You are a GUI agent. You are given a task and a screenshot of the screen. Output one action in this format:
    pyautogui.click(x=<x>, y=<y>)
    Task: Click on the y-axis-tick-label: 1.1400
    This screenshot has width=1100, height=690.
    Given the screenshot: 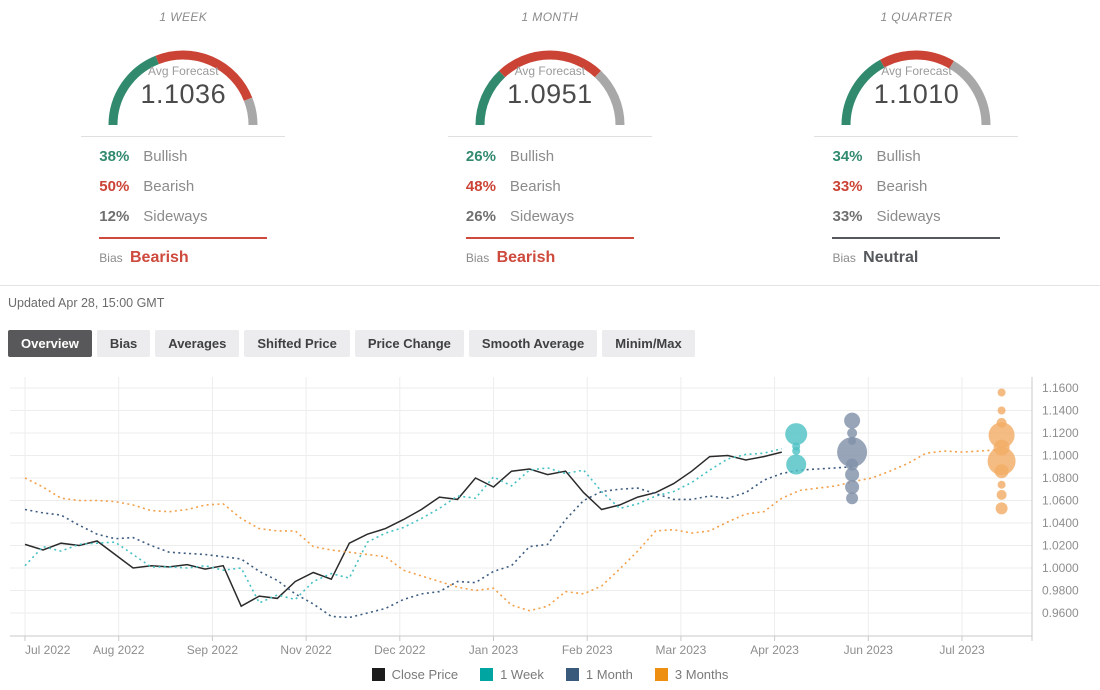 What is the action you would take?
    pyautogui.click(x=1060, y=411)
    